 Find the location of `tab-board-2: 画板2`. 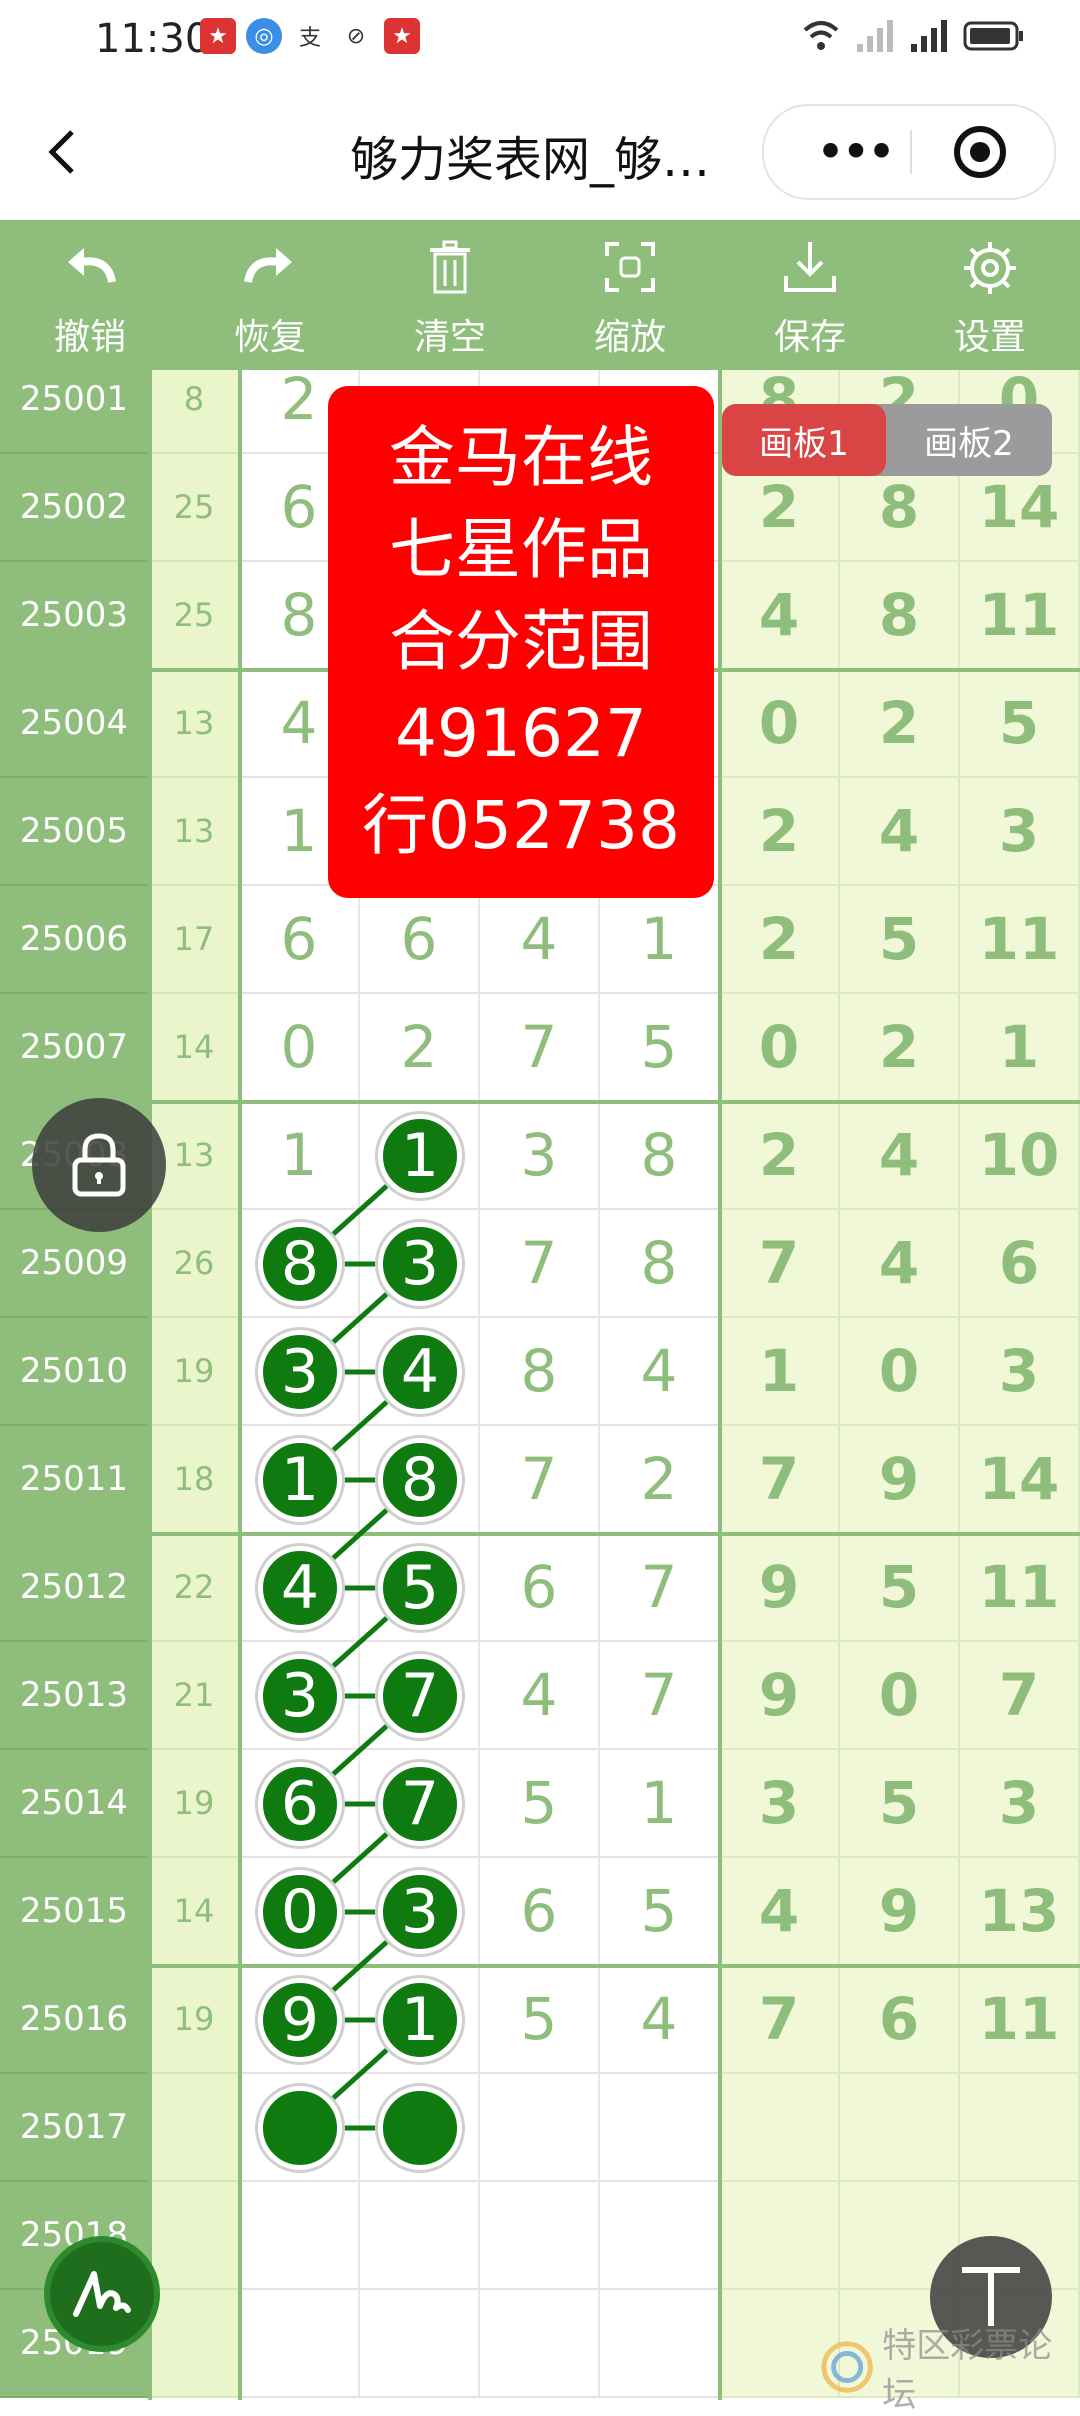

tab-board-2: 画板2 is located at coordinates (969, 440).